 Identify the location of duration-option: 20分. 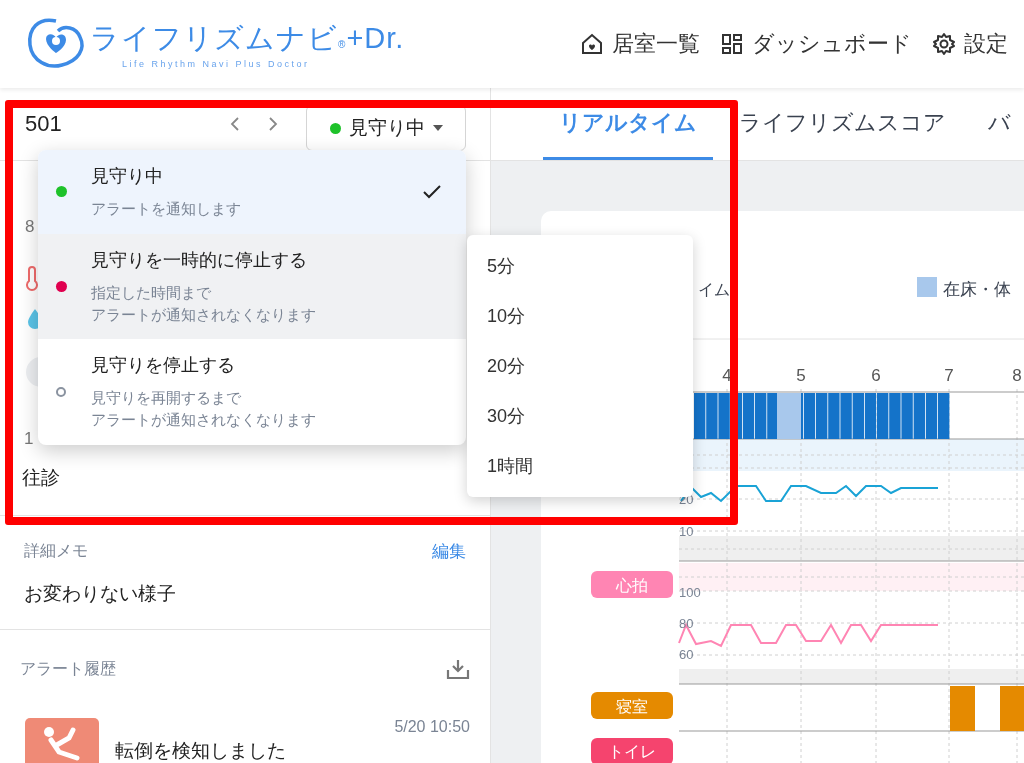
(580, 366).